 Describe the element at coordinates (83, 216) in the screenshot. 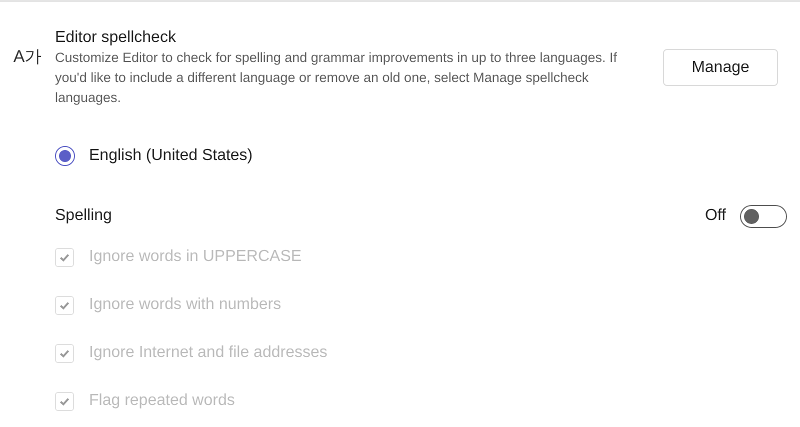

I see `section-title: Spelling` at that location.